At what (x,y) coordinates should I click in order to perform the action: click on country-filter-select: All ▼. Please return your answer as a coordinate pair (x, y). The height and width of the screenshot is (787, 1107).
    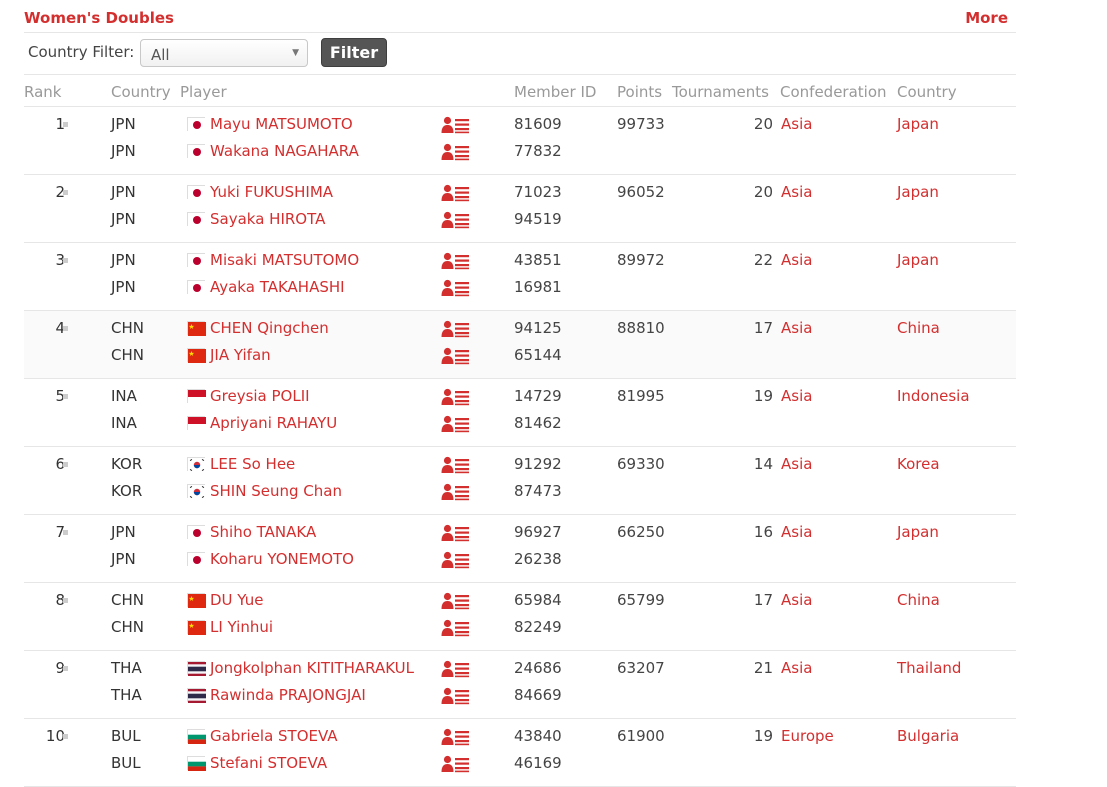
    Looking at the image, I should click on (224, 53).